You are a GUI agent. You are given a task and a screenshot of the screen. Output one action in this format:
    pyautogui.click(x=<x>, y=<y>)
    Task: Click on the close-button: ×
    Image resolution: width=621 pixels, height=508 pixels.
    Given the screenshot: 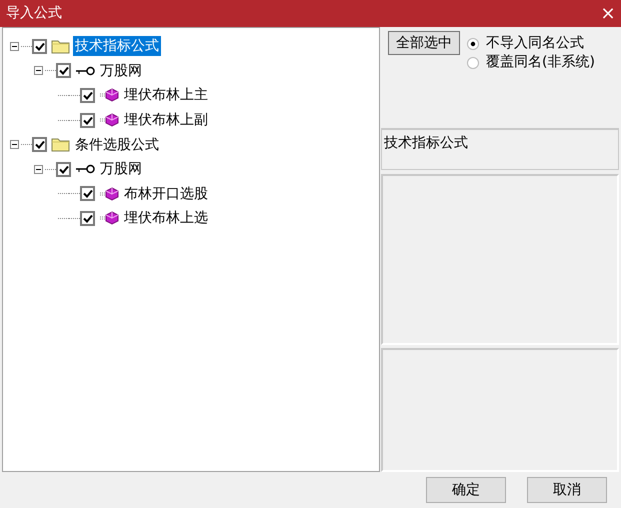 What is the action you would take?
    pyautogui.click(x=608, y=13)
    